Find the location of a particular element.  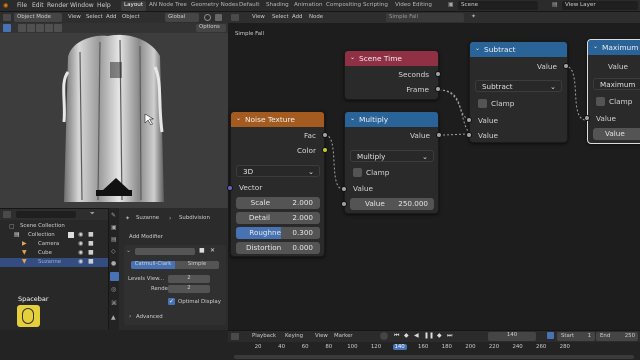

tab-scripting: Scripting is located at coordinates (375, 6).